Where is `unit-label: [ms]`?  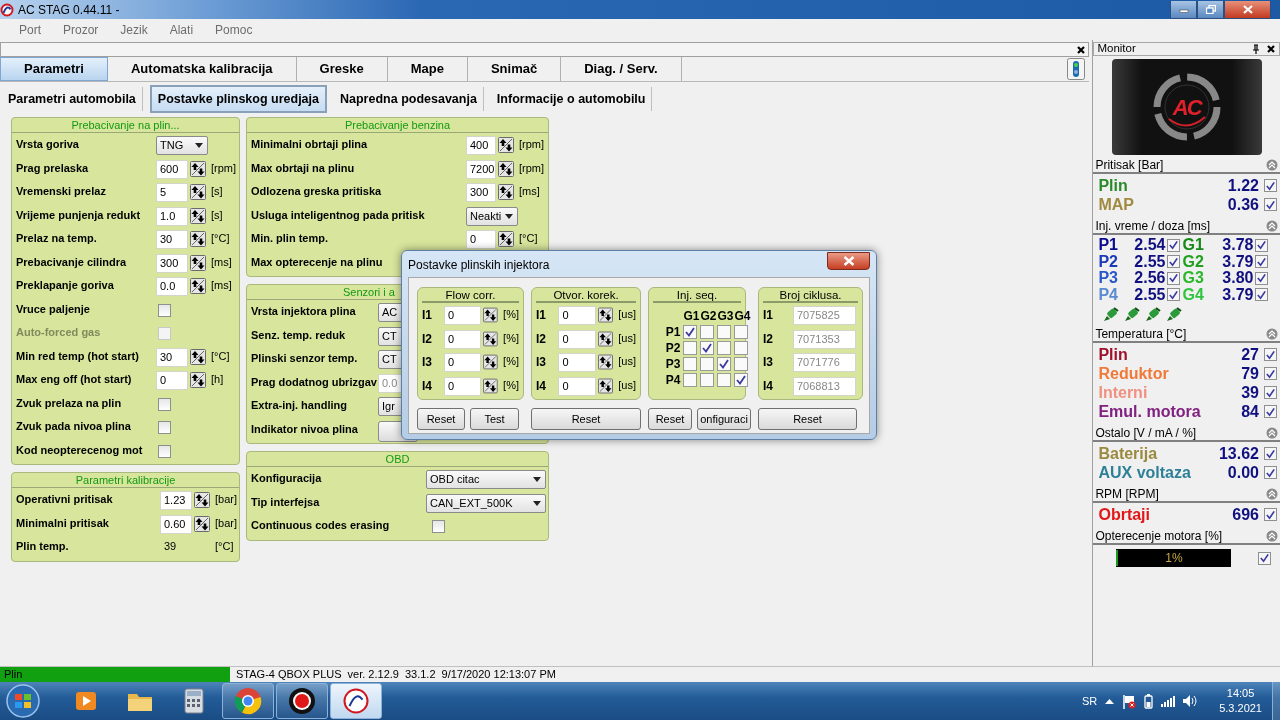
unit-label: [ms] is located at coordinates (529, 191).